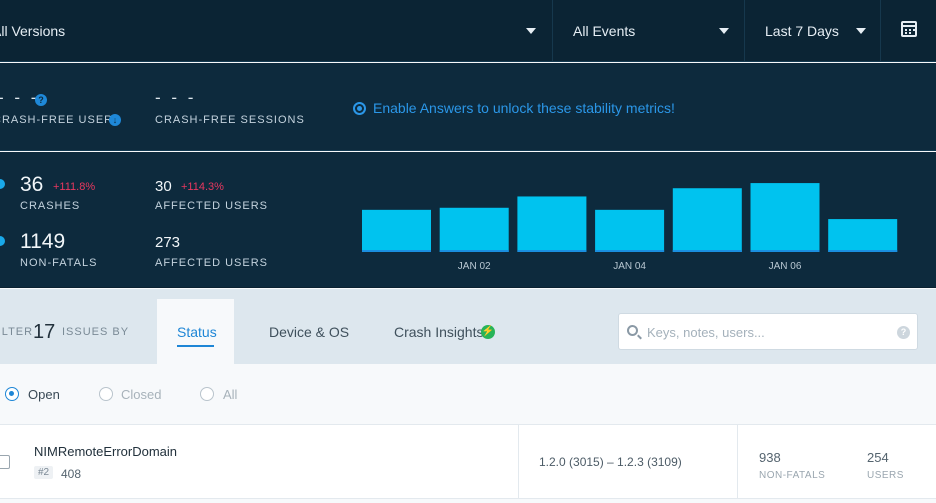 The width and height of the screenshot is (936, 503). I want to click on events-bar-chart: JAN 02 JAN 04 JAN 06, so click(630, 227).